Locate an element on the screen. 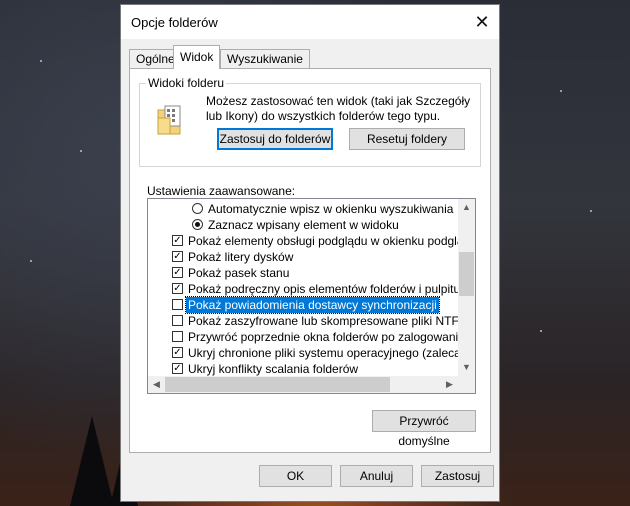 This screenshot has width=630, height=506. reset-folders-button: Resetuj foldery is located at coordinates (407, 139).